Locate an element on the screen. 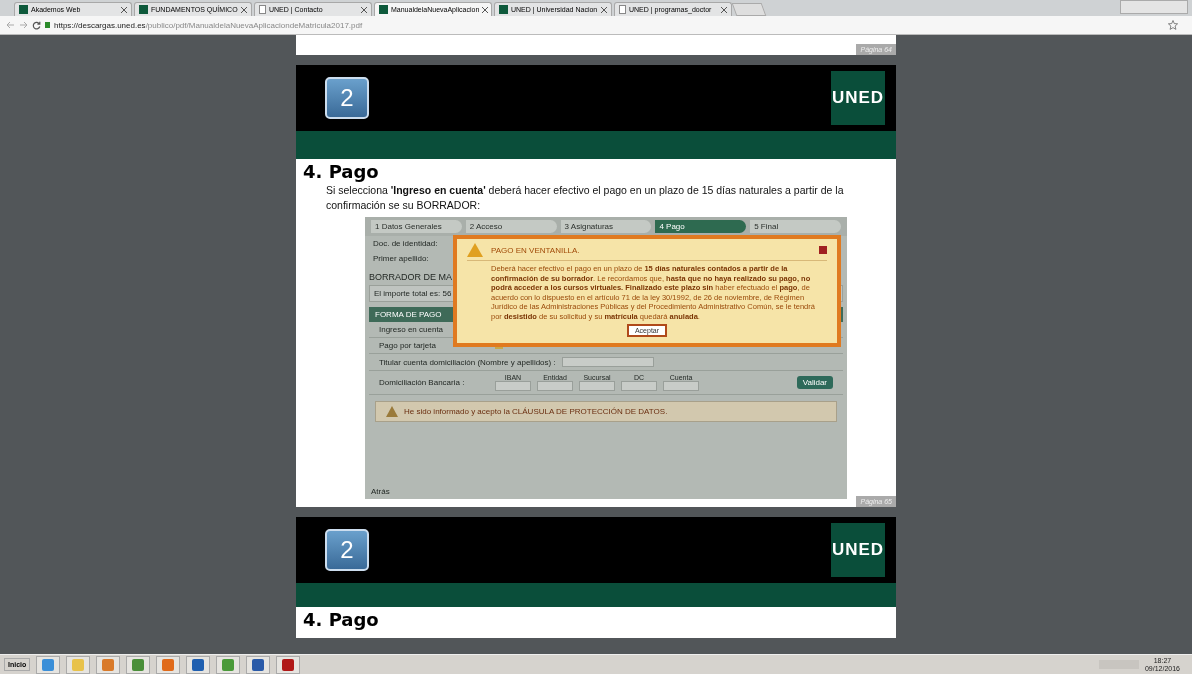 This screenshot has height=674, width=1192. field-label: Domiciliación Bancaria : is located at coordinates (422, 382).